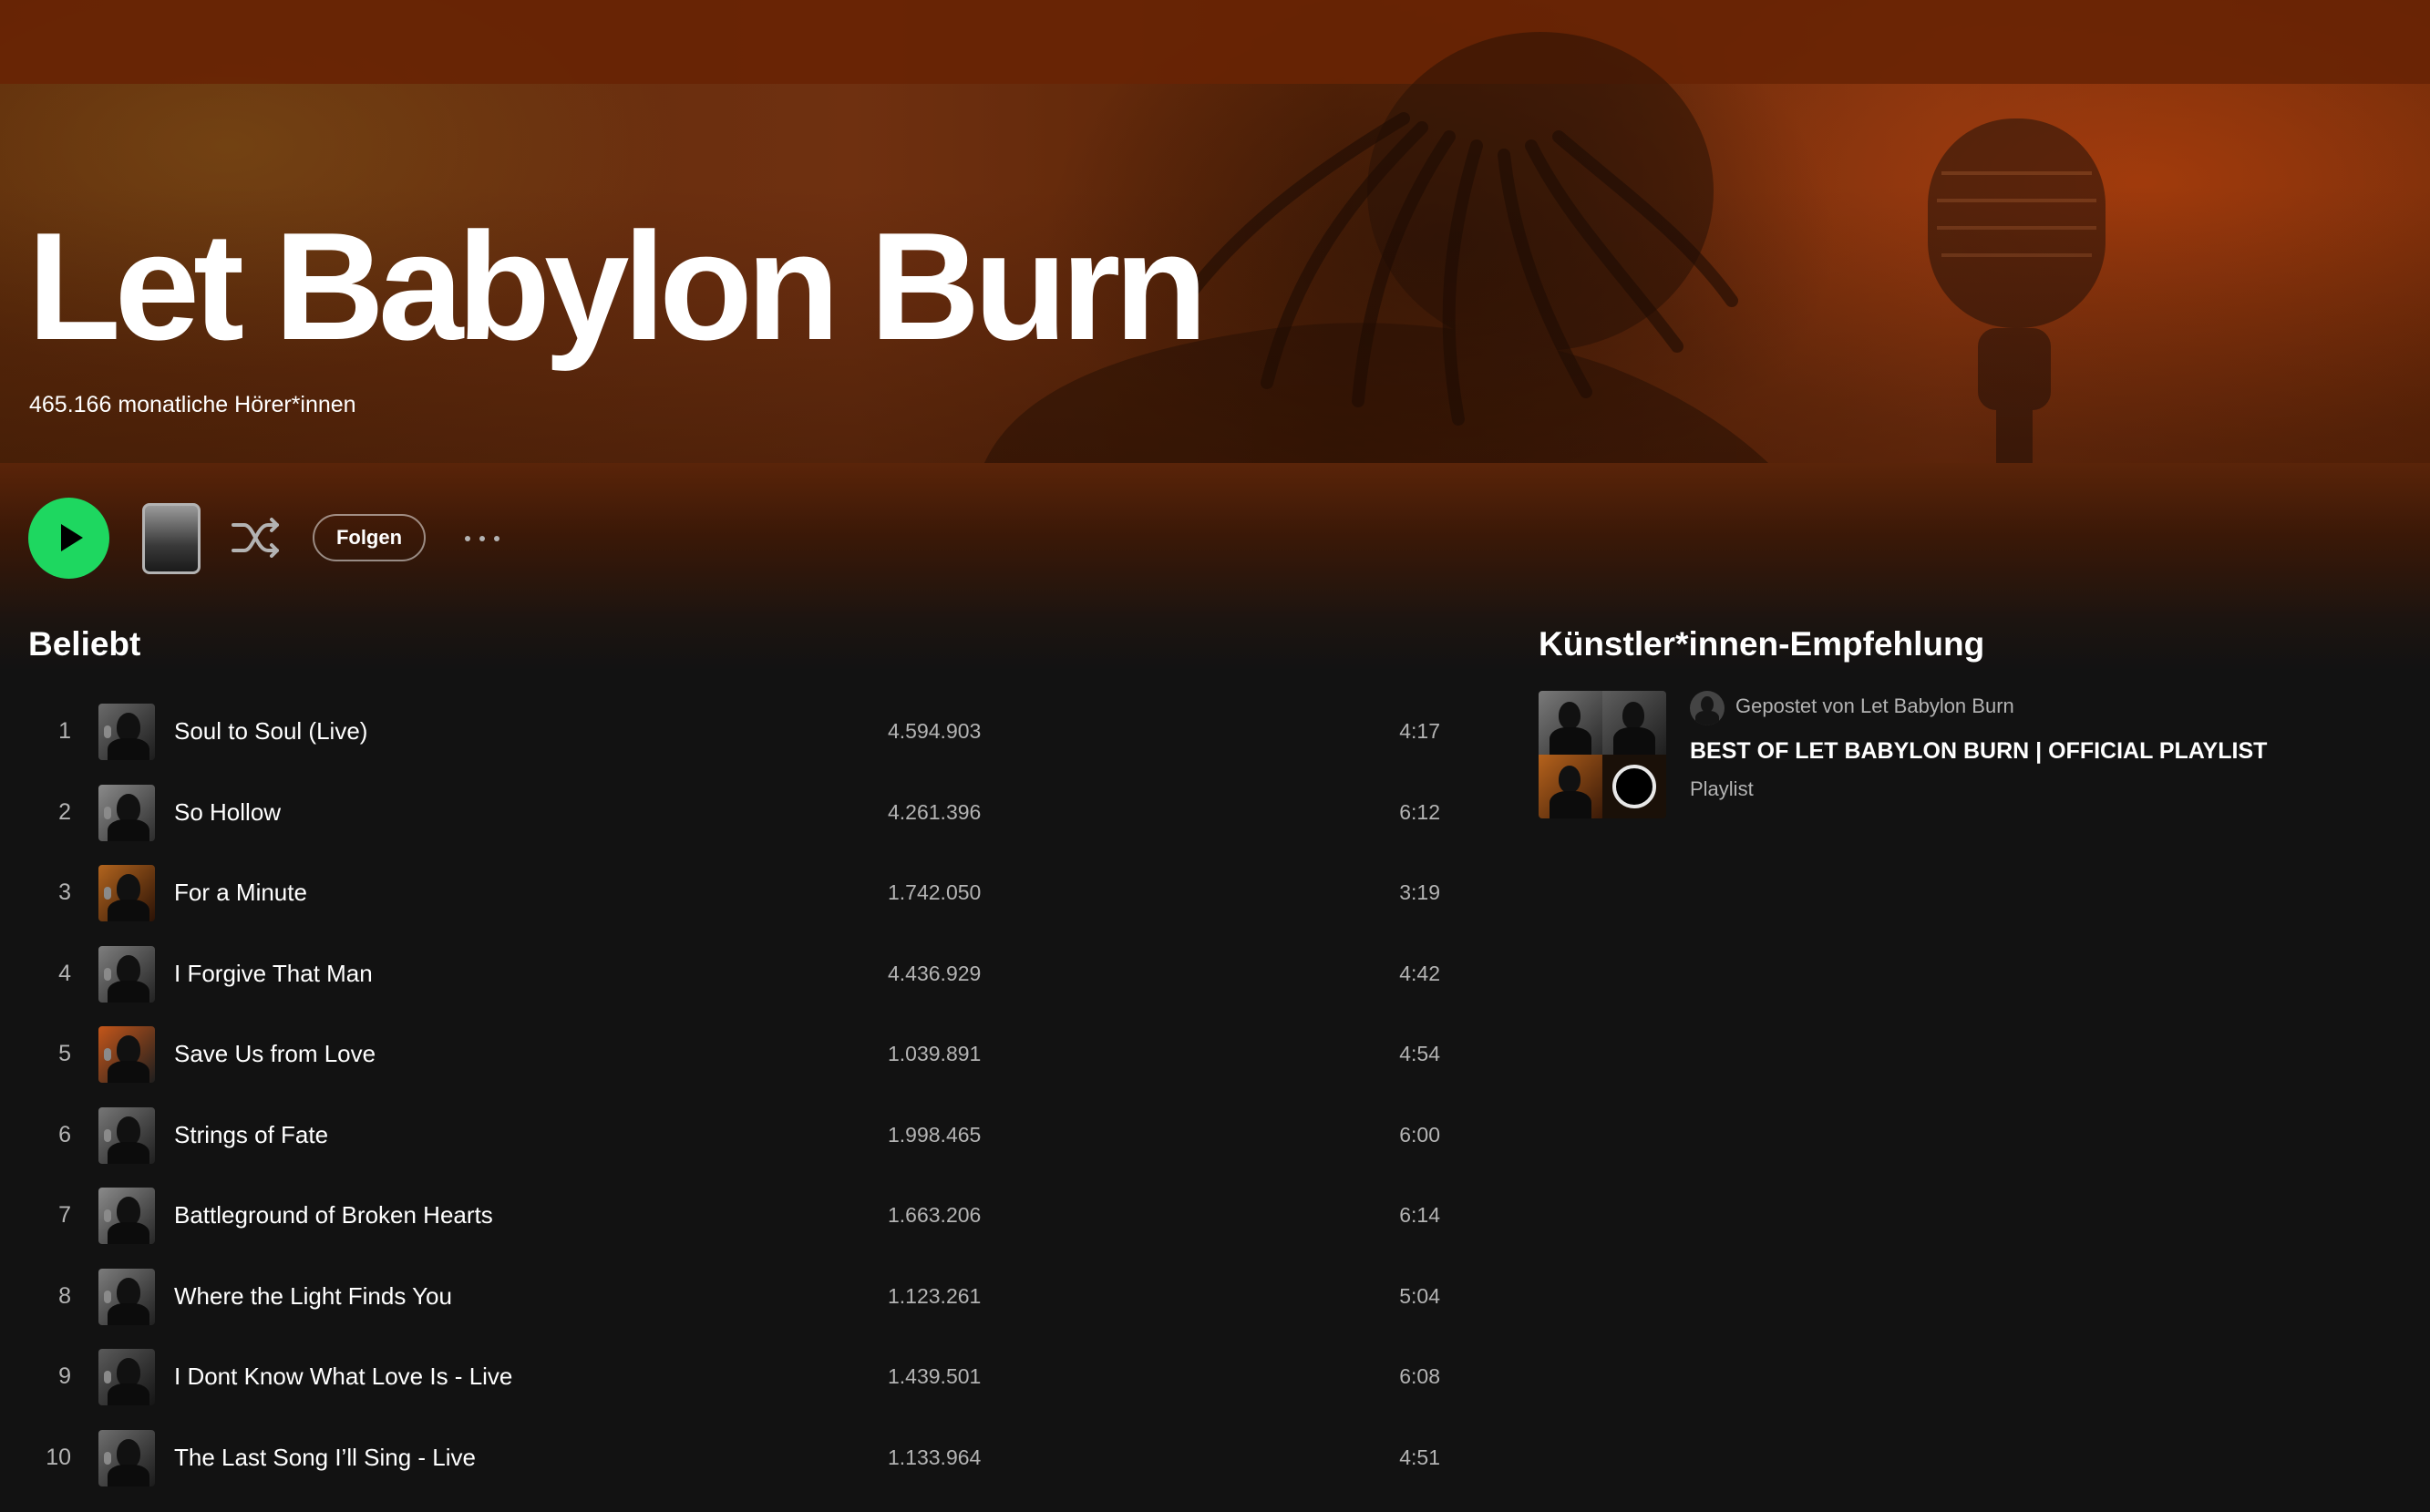 This screenshot has height=1512, width=2430. Describe the element at coordinates (333, 1216) in the screenshot. I see `track-title: Battleground of Broken Hearts` at that location.